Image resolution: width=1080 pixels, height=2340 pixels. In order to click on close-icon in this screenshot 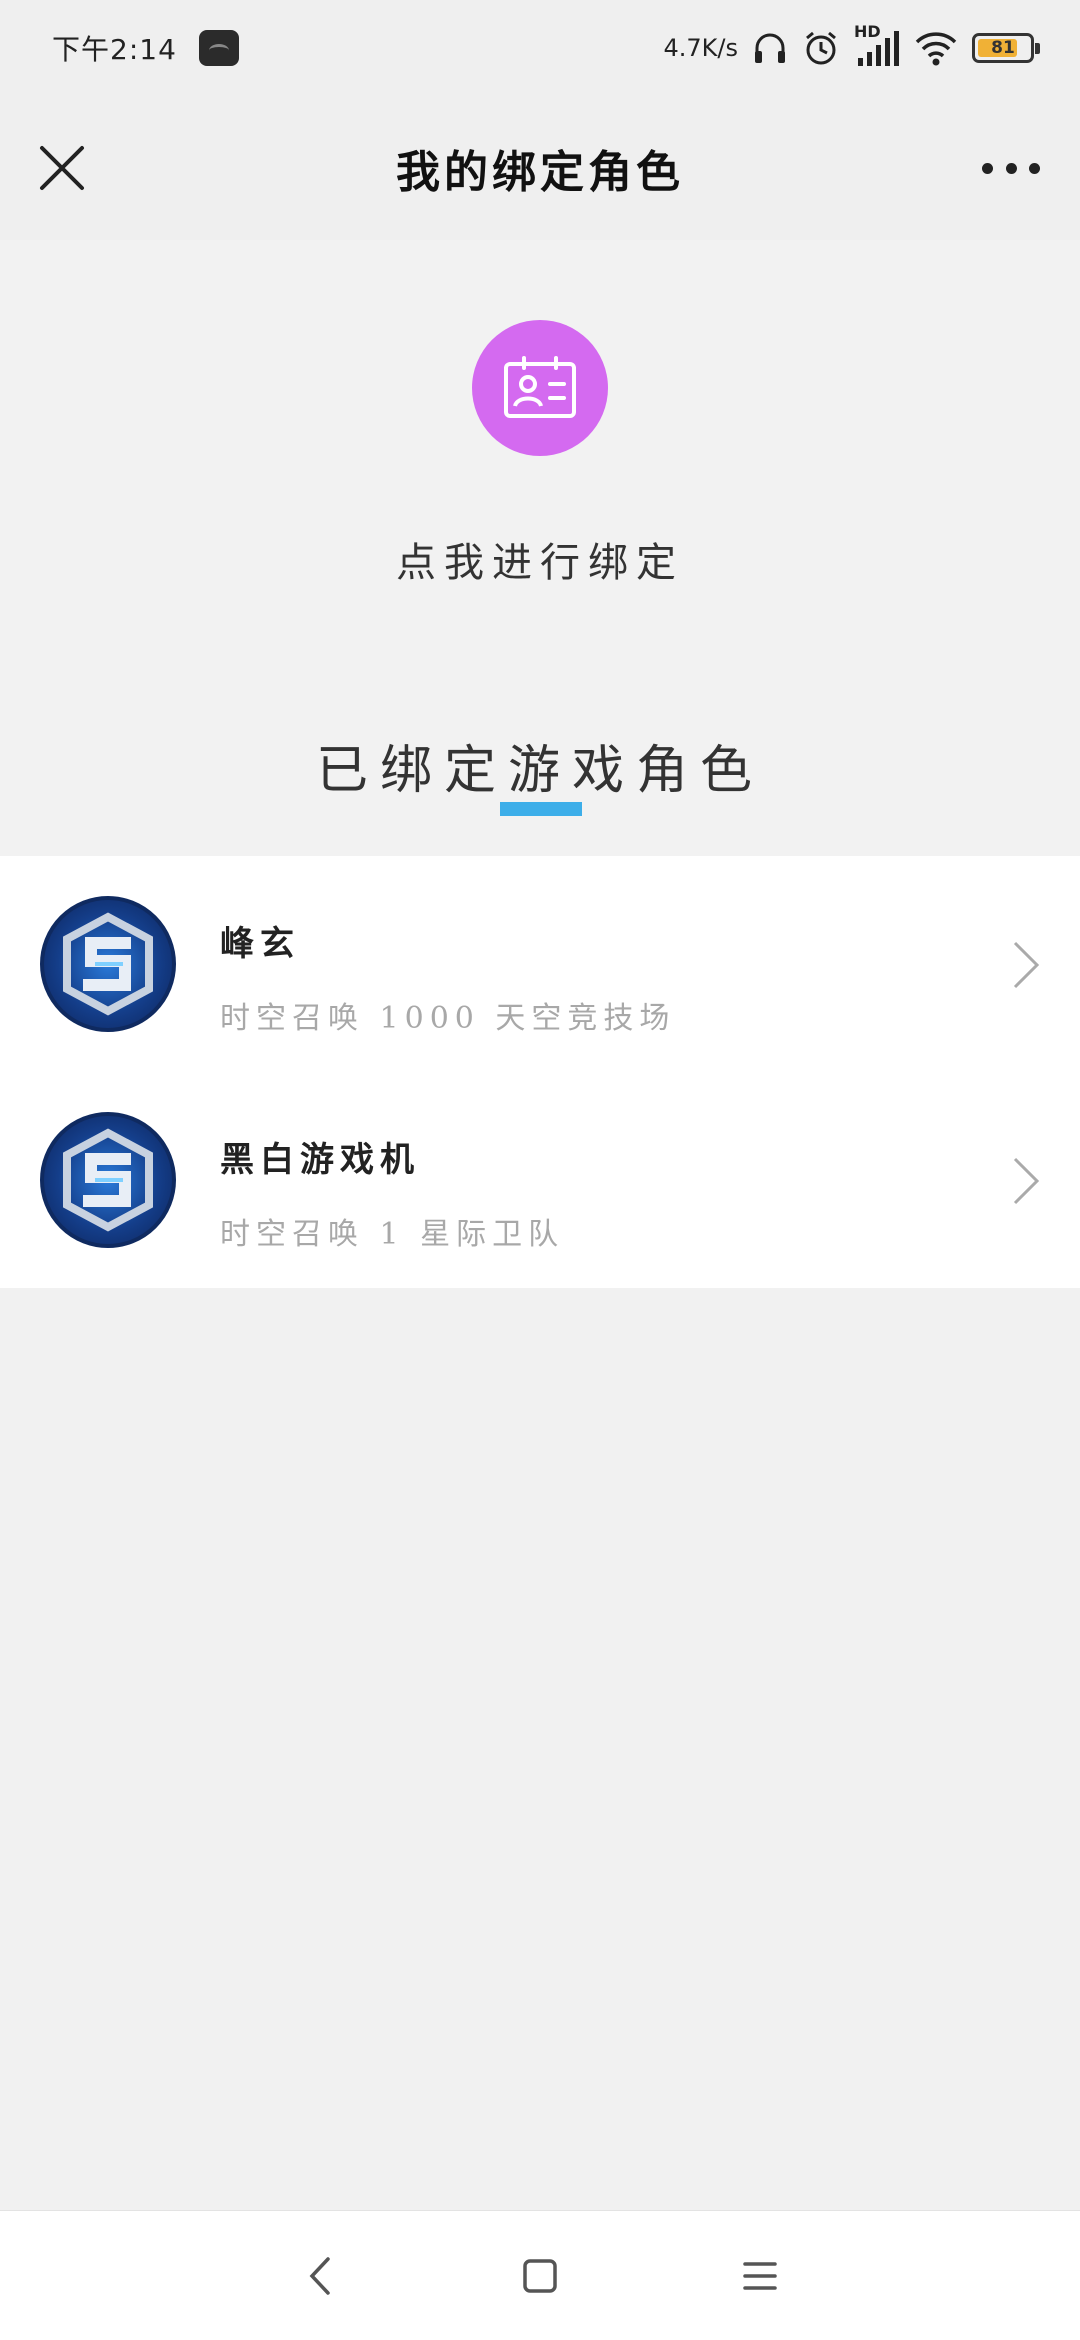, I will do `click(62, 168)`.